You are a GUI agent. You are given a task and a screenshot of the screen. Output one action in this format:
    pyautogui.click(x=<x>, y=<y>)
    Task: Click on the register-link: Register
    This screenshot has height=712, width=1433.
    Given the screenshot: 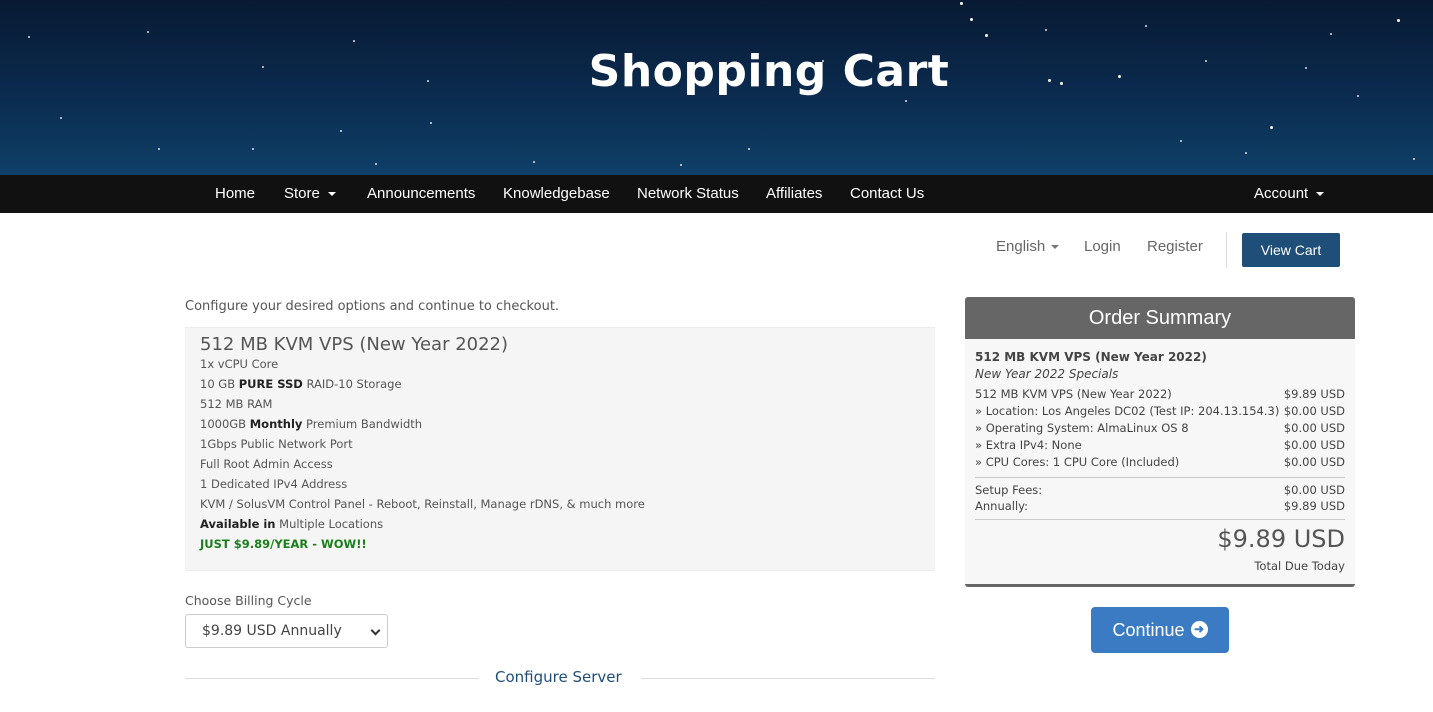 What is the action you would take?
    pyautogui.click(x=1175, y=246)
    